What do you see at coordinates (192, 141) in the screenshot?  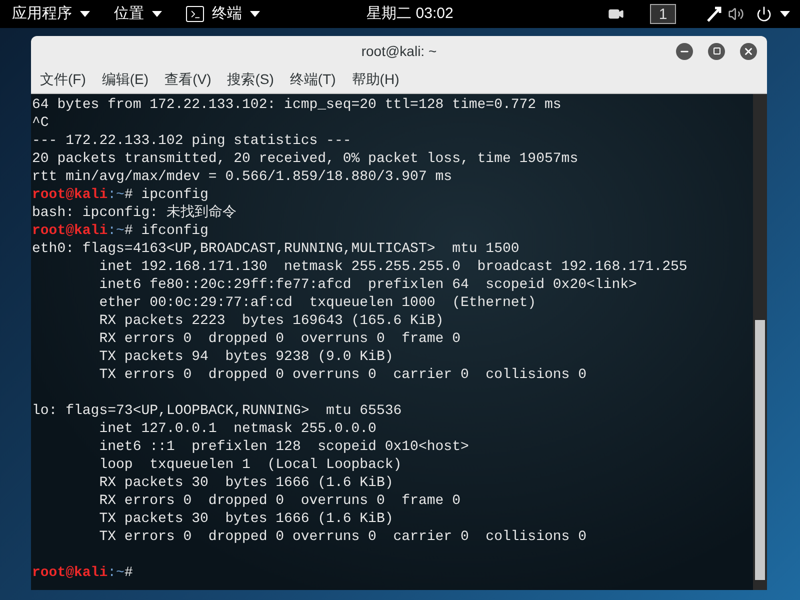 I see `terminal-line: --- 172.22.133.102 ping statistics ---` at bounding box center [192, 141].